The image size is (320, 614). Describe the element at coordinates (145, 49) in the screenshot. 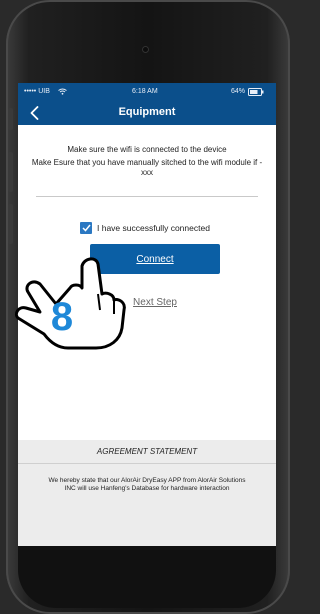

I see `front-camera` at that location.